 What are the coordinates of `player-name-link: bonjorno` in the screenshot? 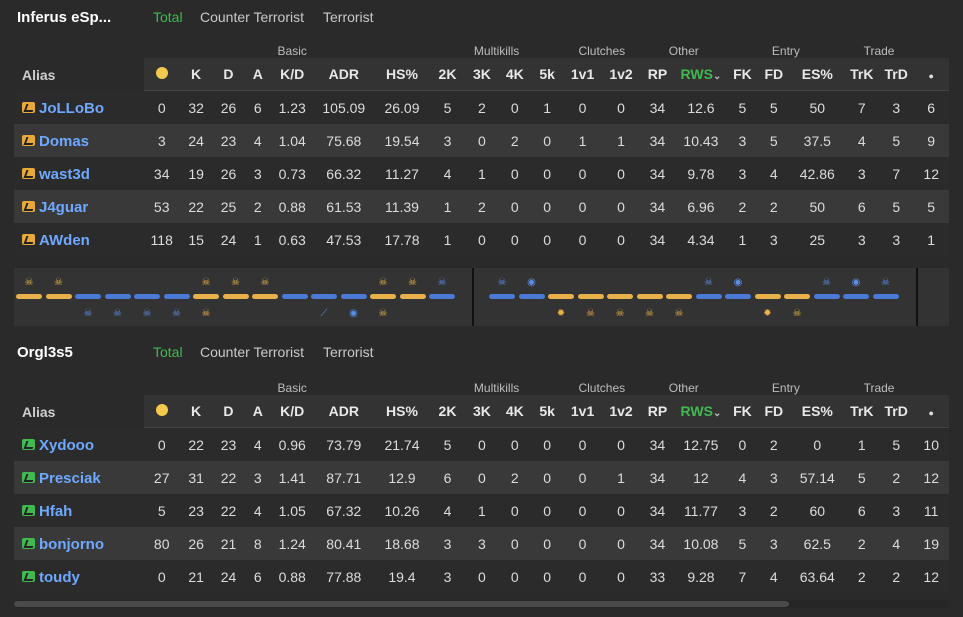 It's located at (71, 543).